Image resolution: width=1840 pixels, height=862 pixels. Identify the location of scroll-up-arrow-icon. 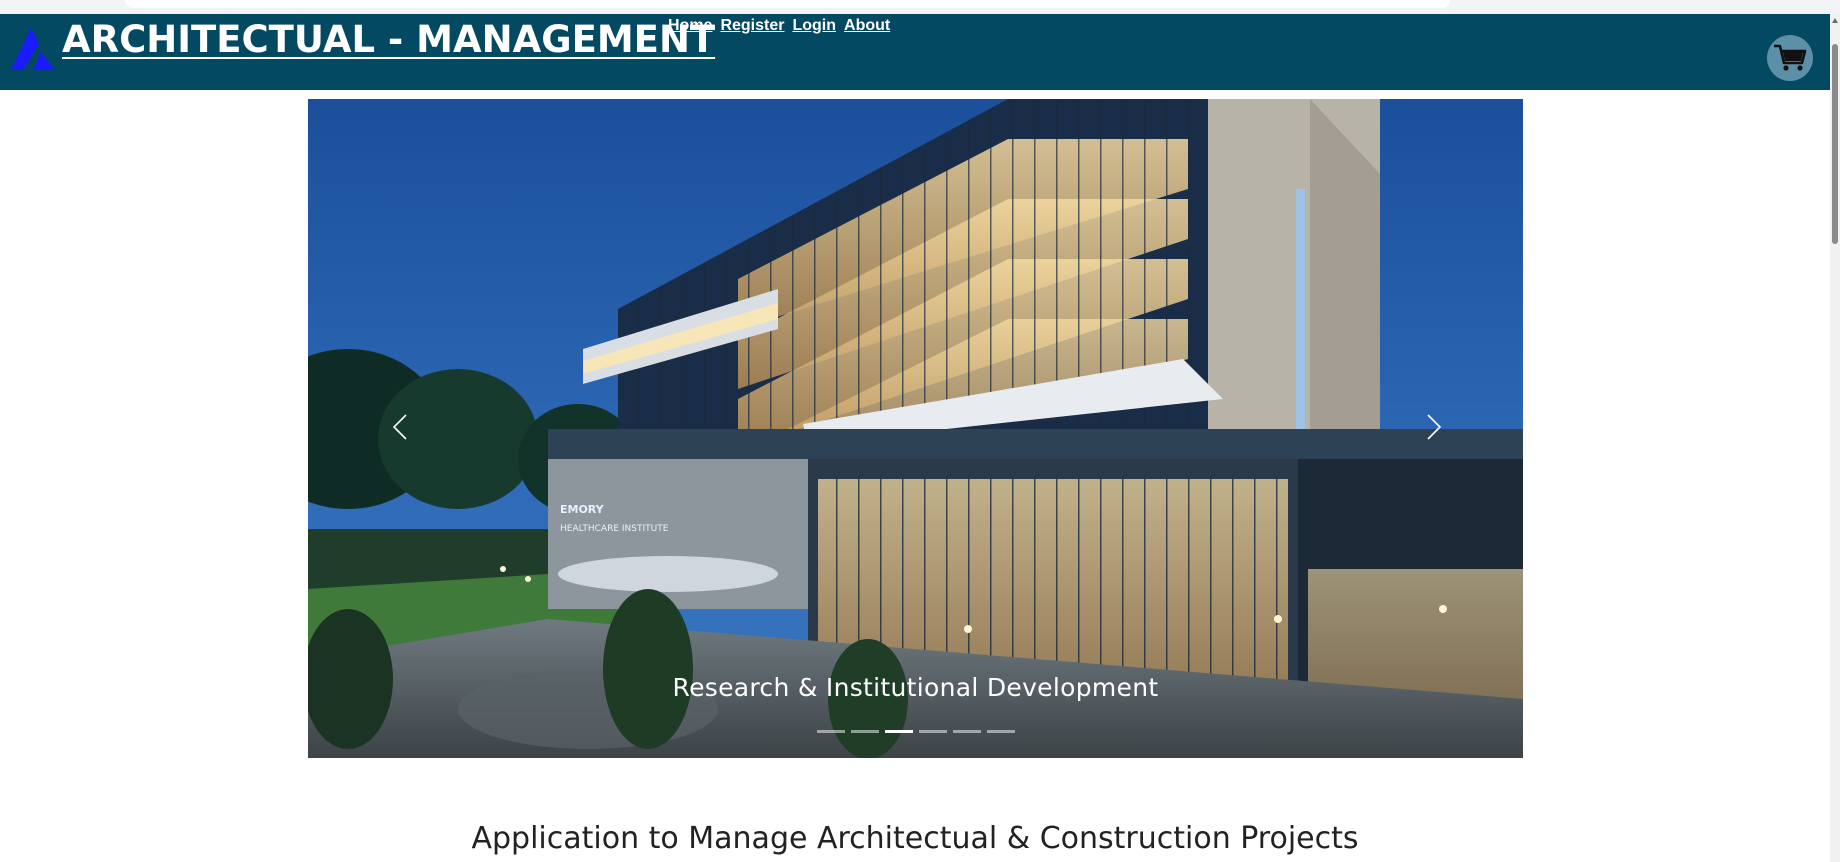
(1835, 20).